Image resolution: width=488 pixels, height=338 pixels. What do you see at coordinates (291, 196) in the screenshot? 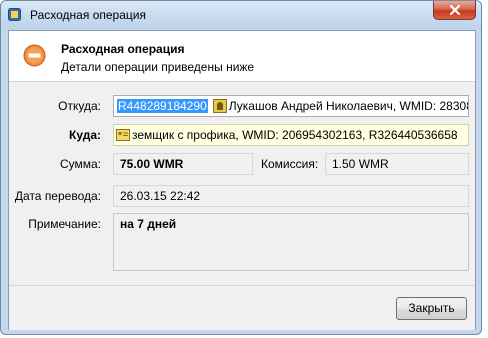
I see `date-field: 26.03.15 22:42` at bounding box center [291, 196].